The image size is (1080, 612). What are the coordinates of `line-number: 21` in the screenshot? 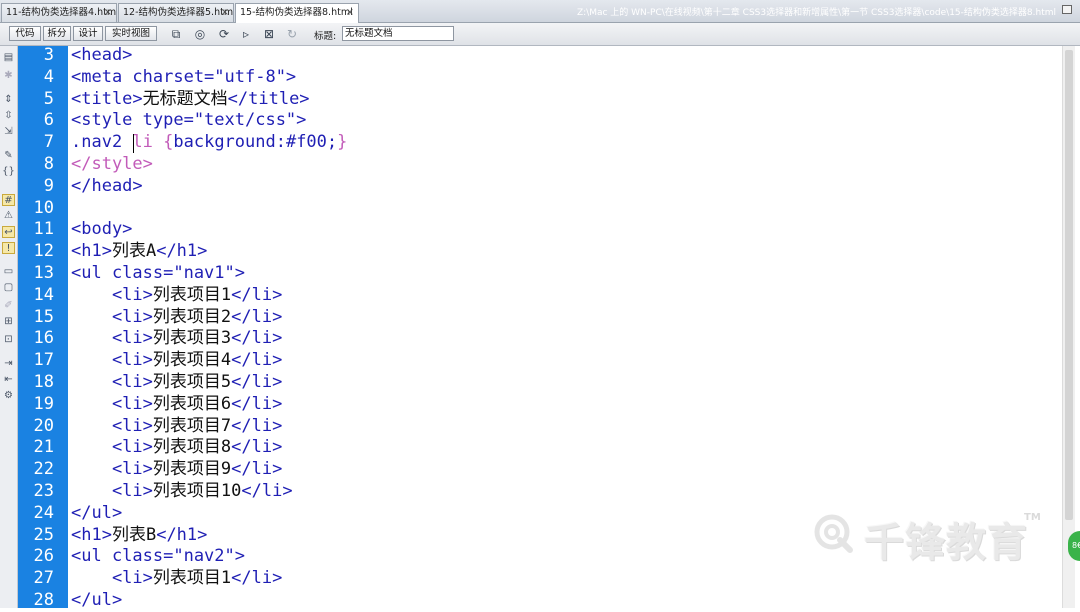 It's located at (43, 447).